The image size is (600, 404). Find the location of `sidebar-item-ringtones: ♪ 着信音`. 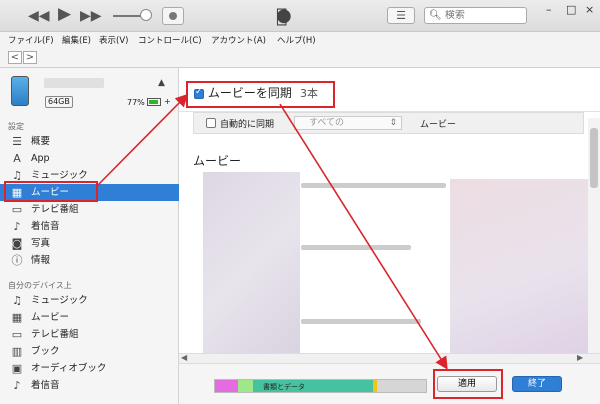

sidebar-item-ringtones: ♪ 着信音 is located at coordinates (89, 226).